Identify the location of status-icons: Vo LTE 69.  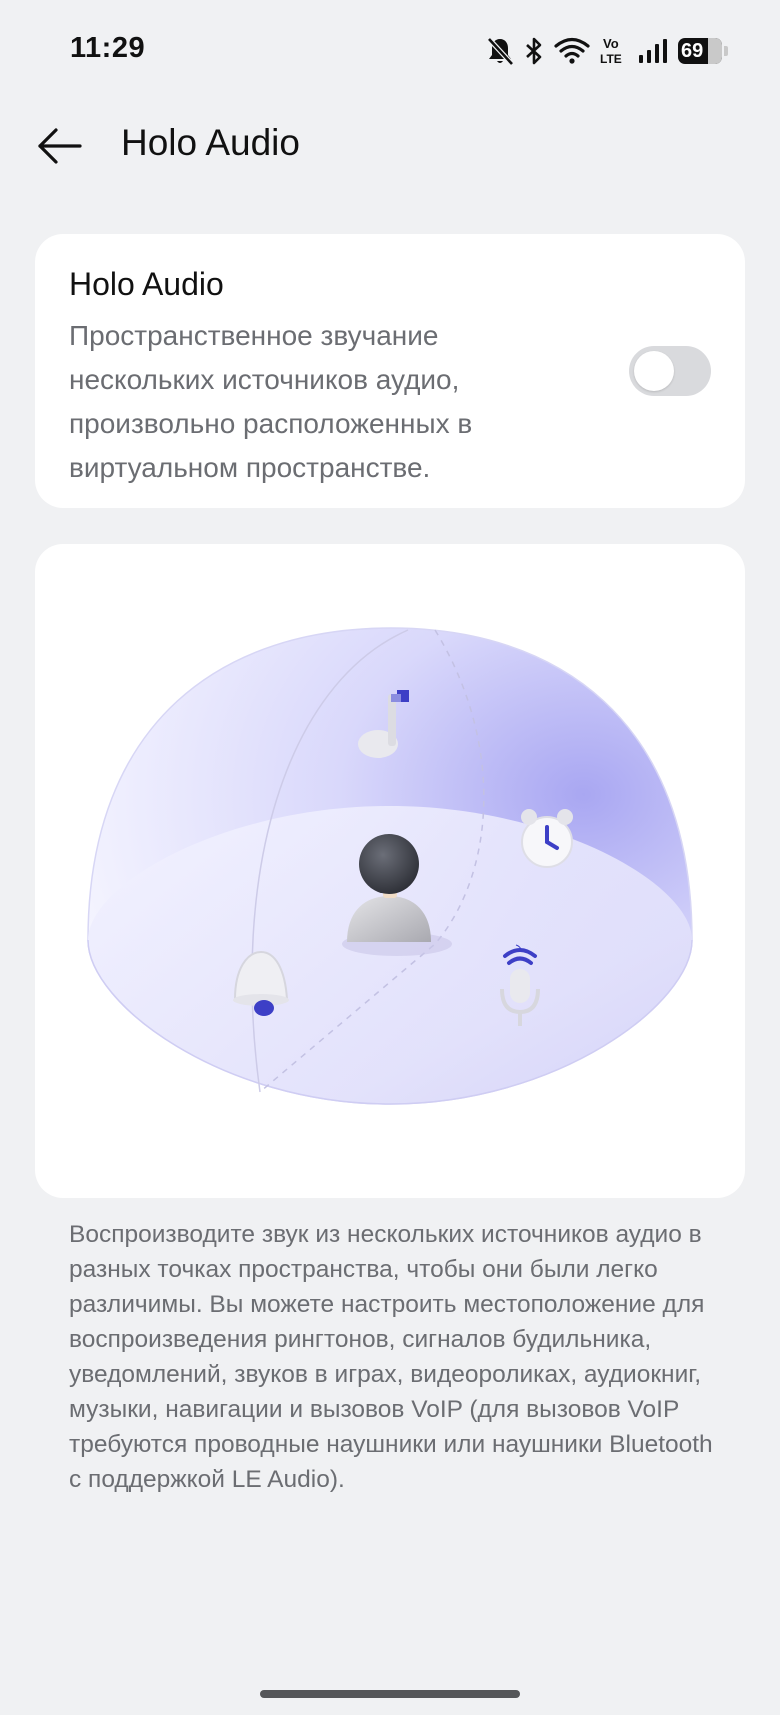
(607, 51).